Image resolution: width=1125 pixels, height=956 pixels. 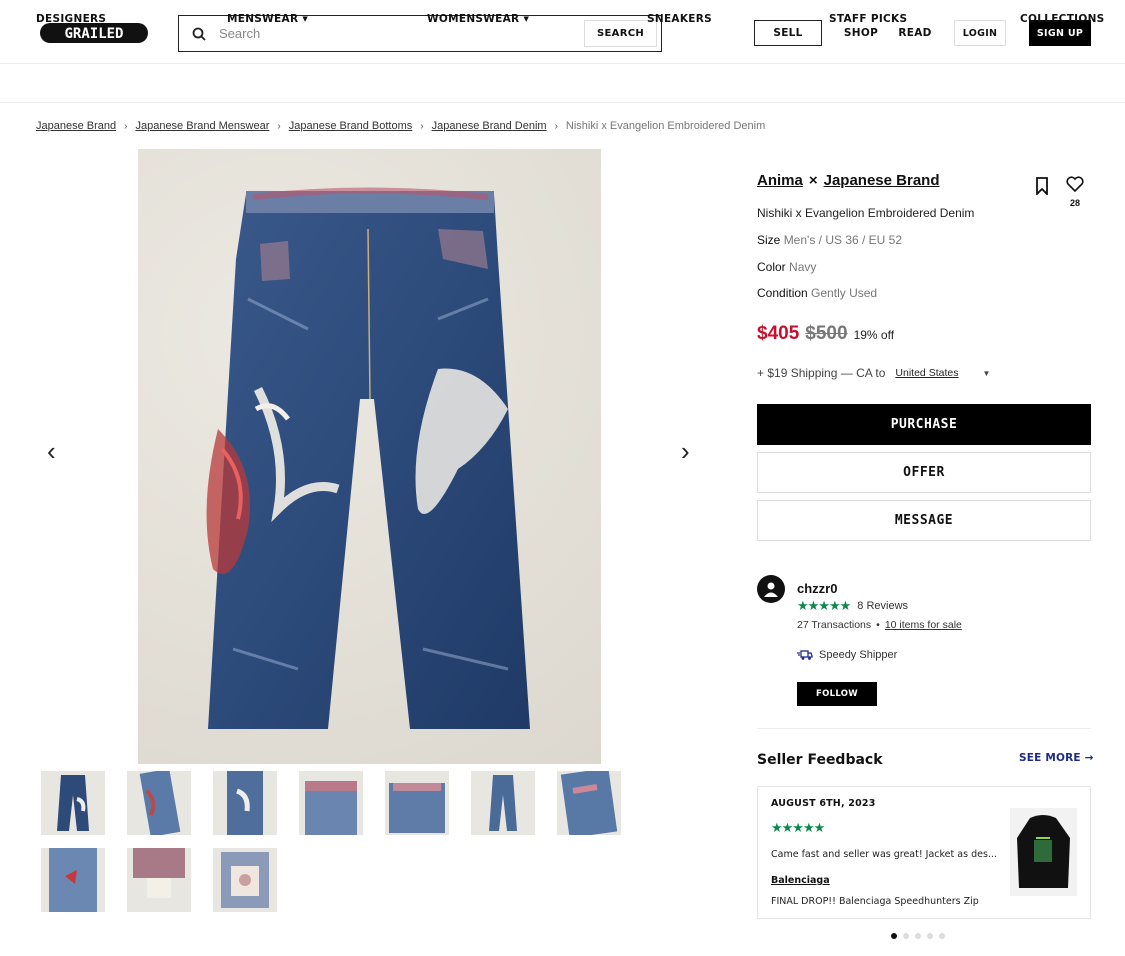 I want to click on search-input, so click(x=402, y=33).